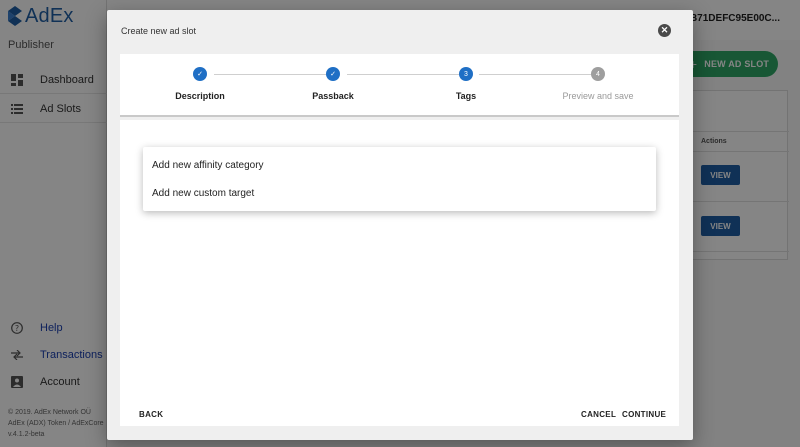 Image resolution: width=800 pixels, height=447 pixels. What do you see at coordinates (598, 414) in the screenshot?
I see `cancel-button: CANCEL` at bounding box center [598, 414].